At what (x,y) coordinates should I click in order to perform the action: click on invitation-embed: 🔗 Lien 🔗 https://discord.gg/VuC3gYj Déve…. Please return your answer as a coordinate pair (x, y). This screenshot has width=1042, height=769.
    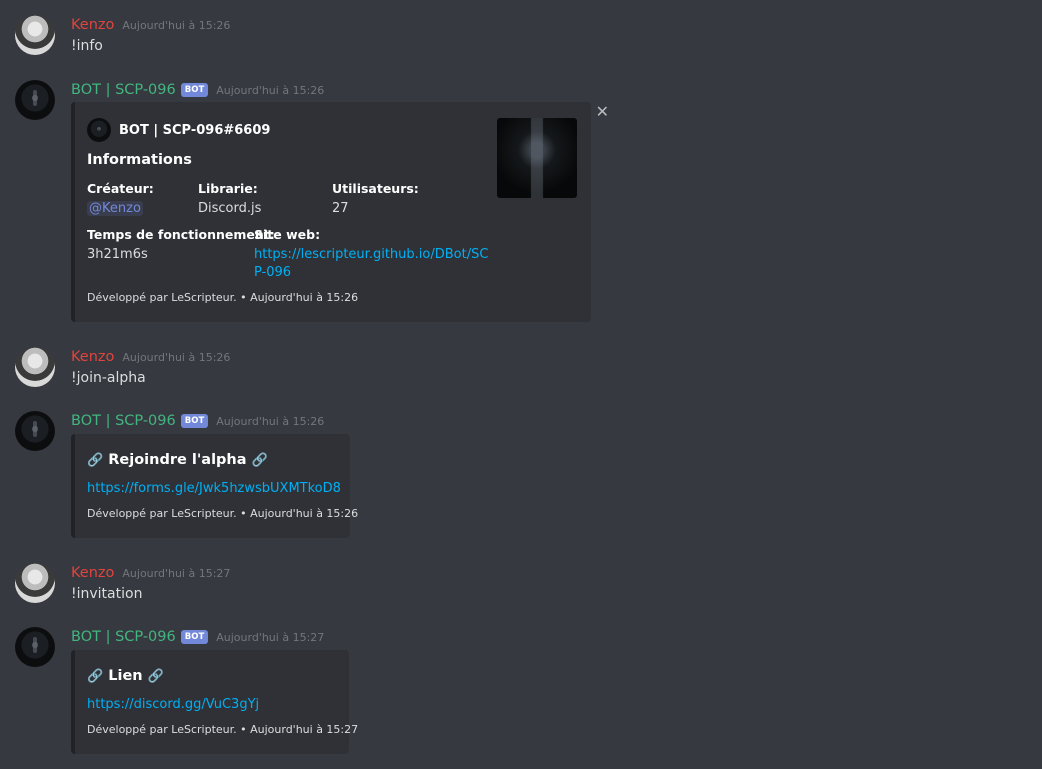
    Looking at the image, I should click on (214, 702).